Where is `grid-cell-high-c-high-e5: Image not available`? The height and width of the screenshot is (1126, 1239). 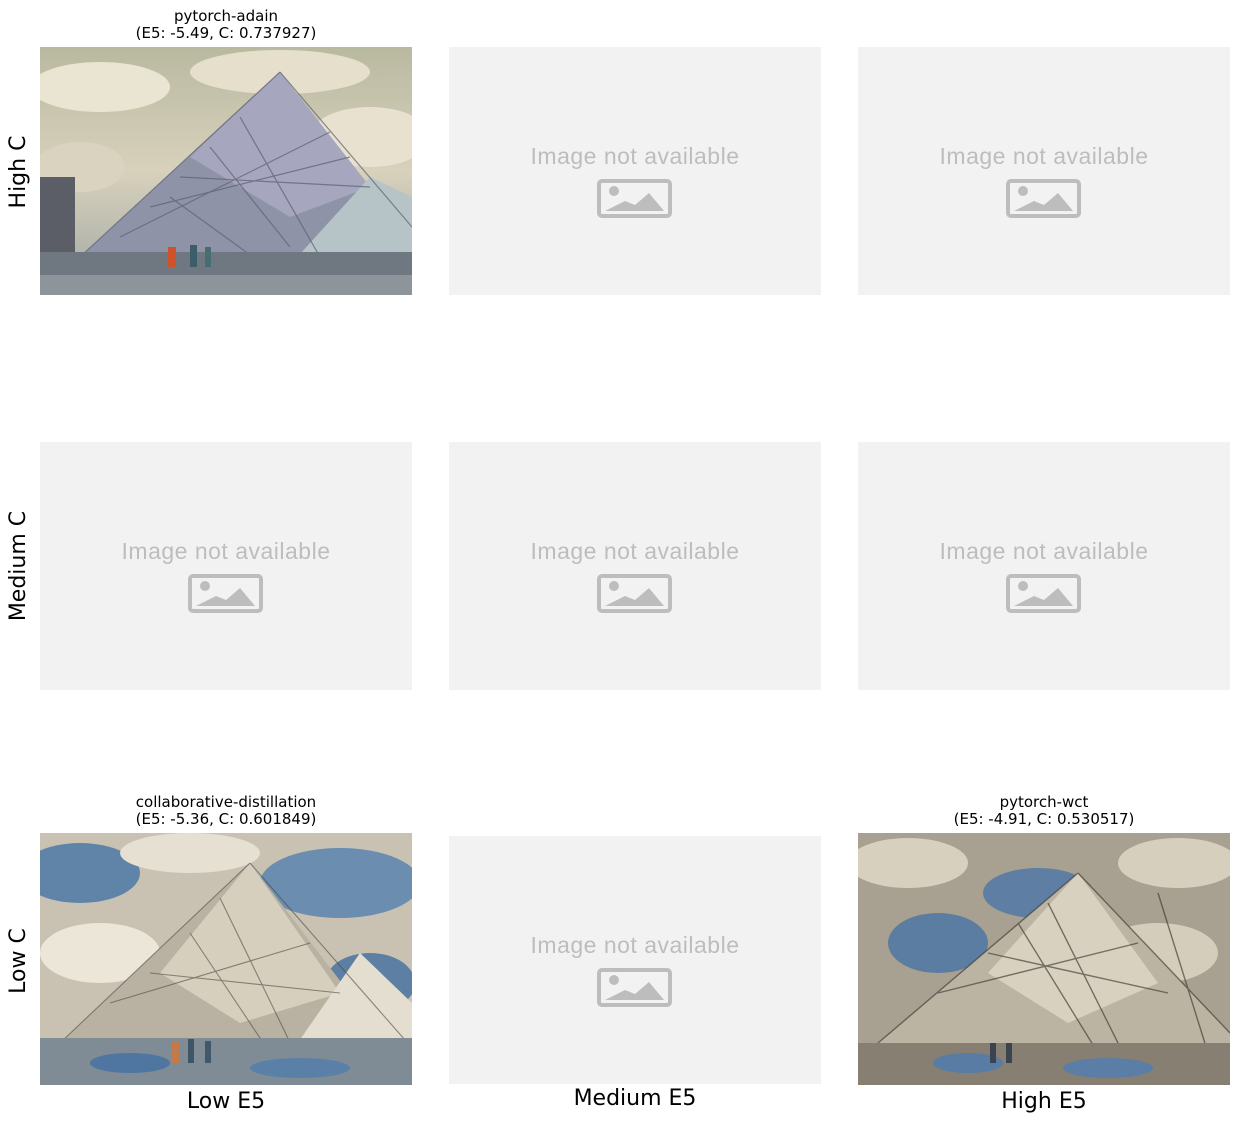 grid-cell-high-c-high-e5: Image not available is located at coordinates (1044, 171).